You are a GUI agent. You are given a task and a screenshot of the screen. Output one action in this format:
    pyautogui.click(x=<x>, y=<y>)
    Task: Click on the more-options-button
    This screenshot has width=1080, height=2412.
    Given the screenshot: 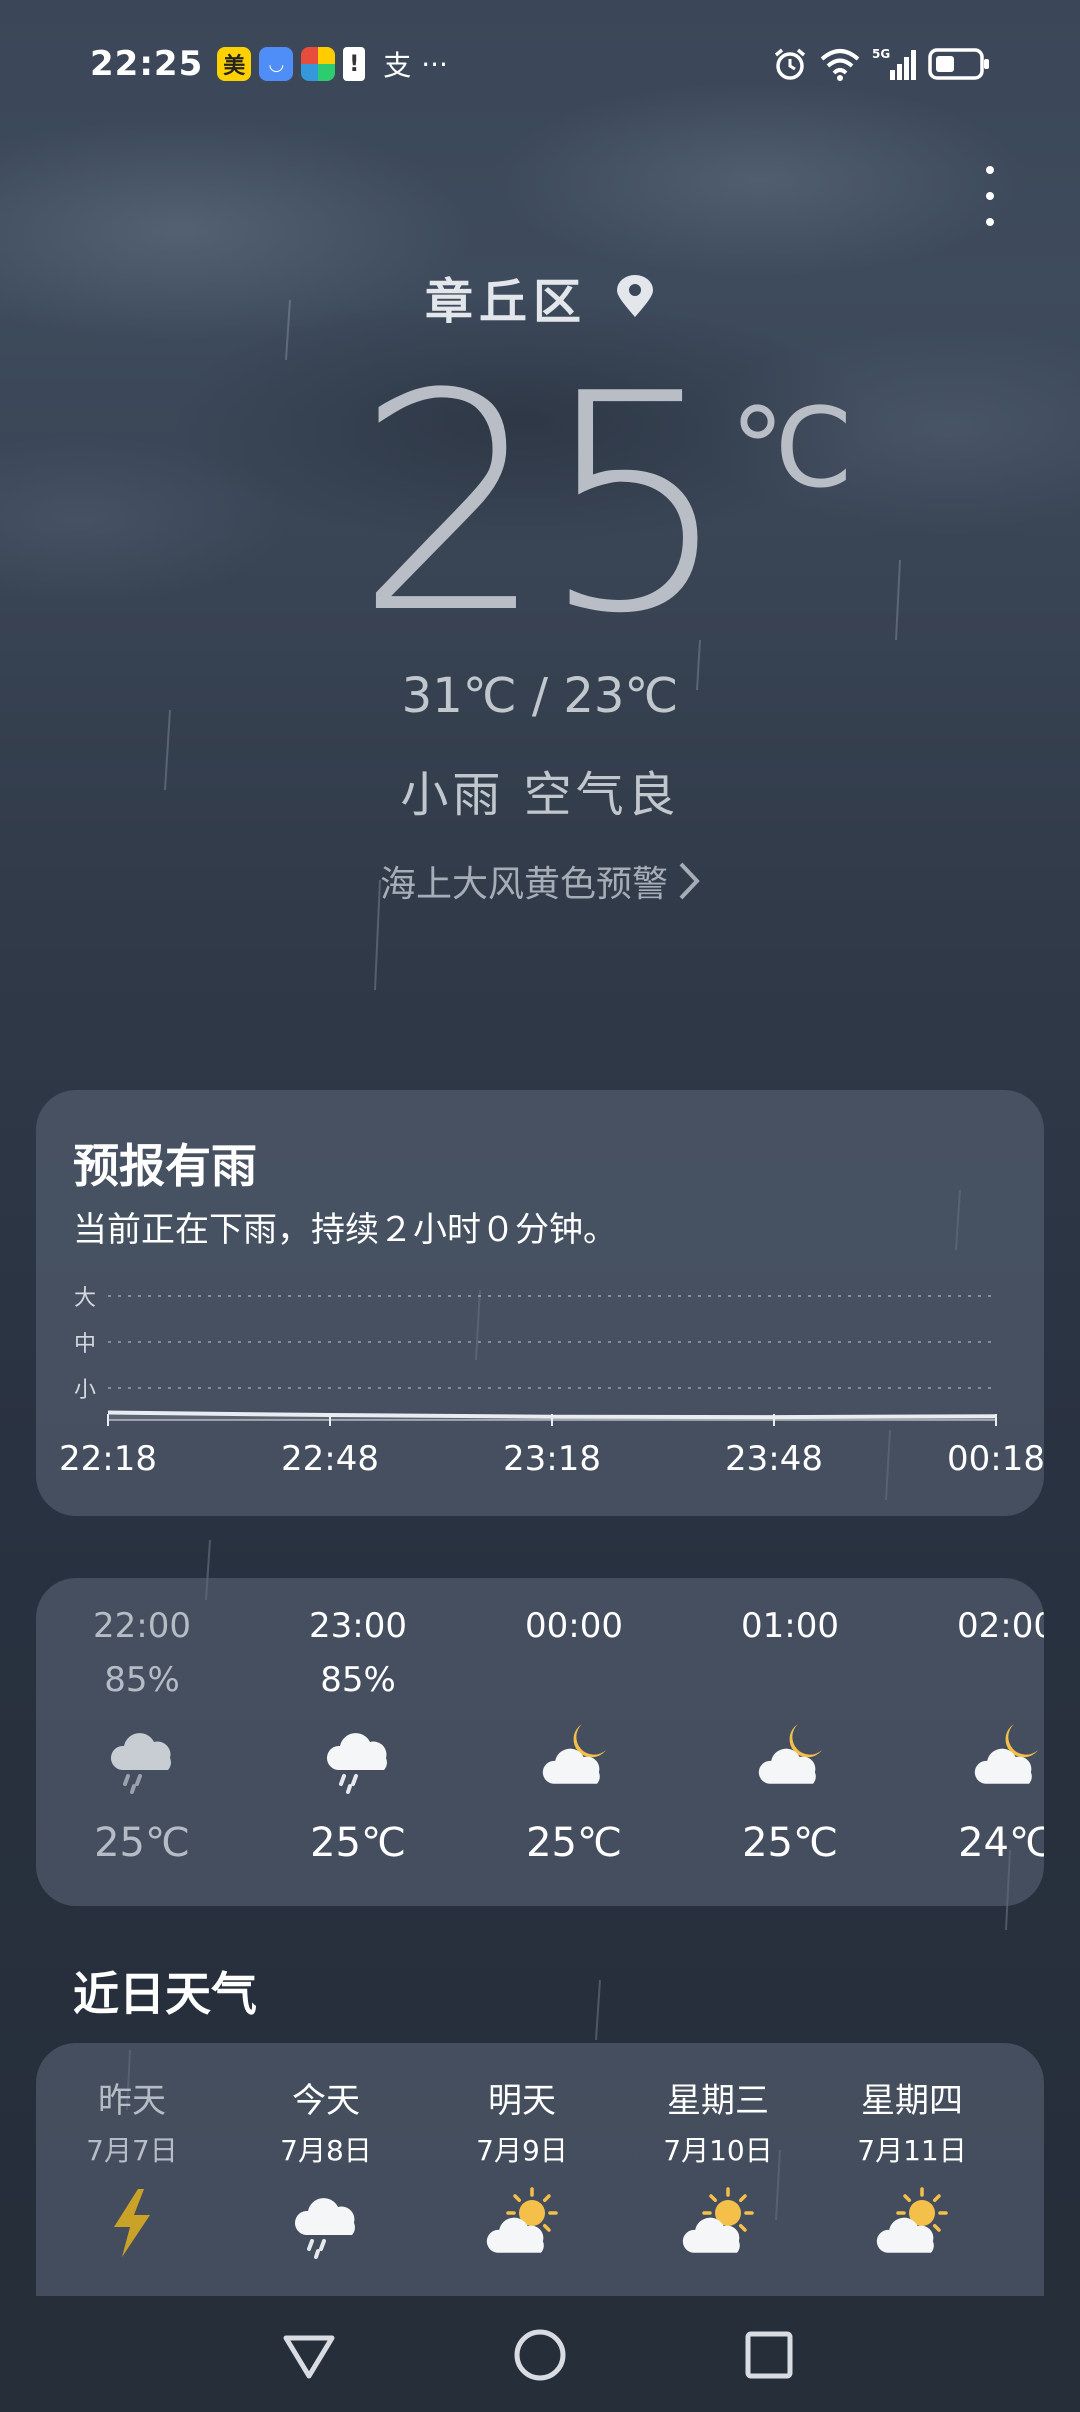 What is the action you would take?
    pyautogui.click(x=990, y=200)
    